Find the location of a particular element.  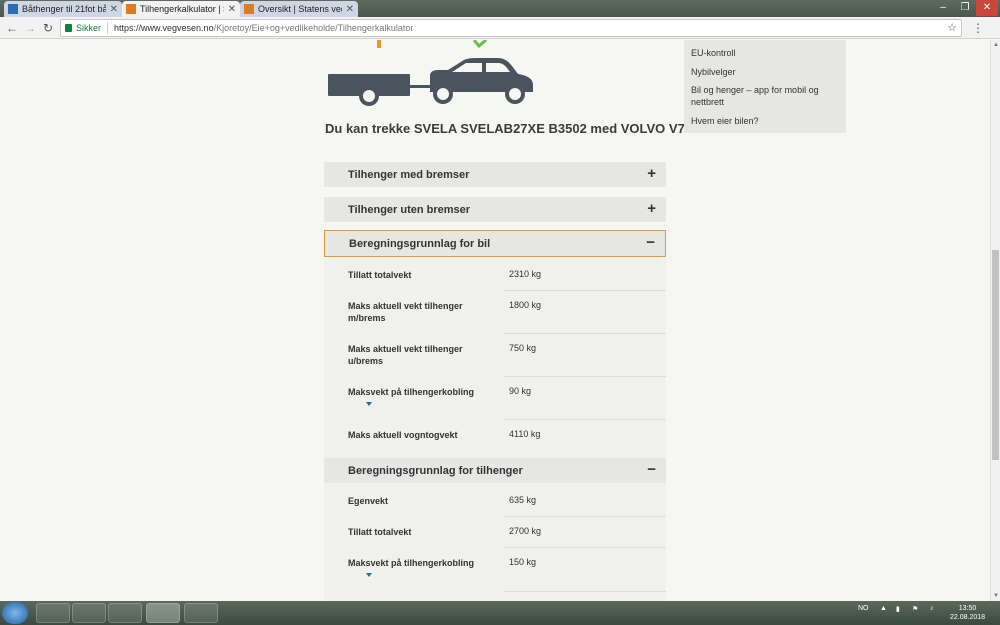

row-value: 2310 kg is located at coordinates (525, 274).